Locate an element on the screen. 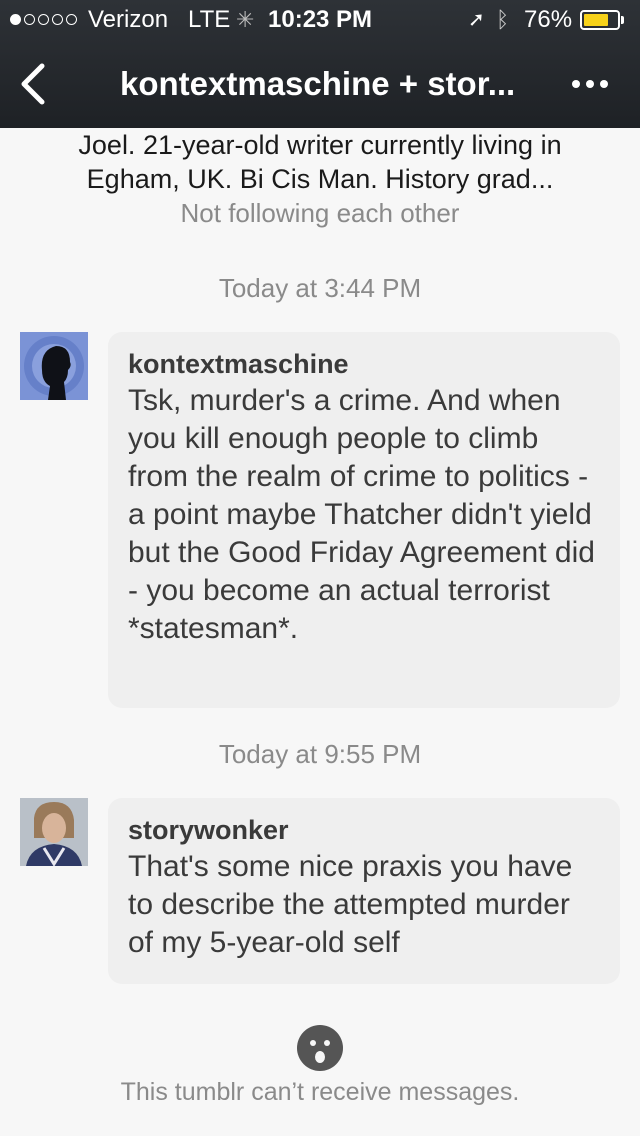  more-options-button is located at coordinates (590, 84).